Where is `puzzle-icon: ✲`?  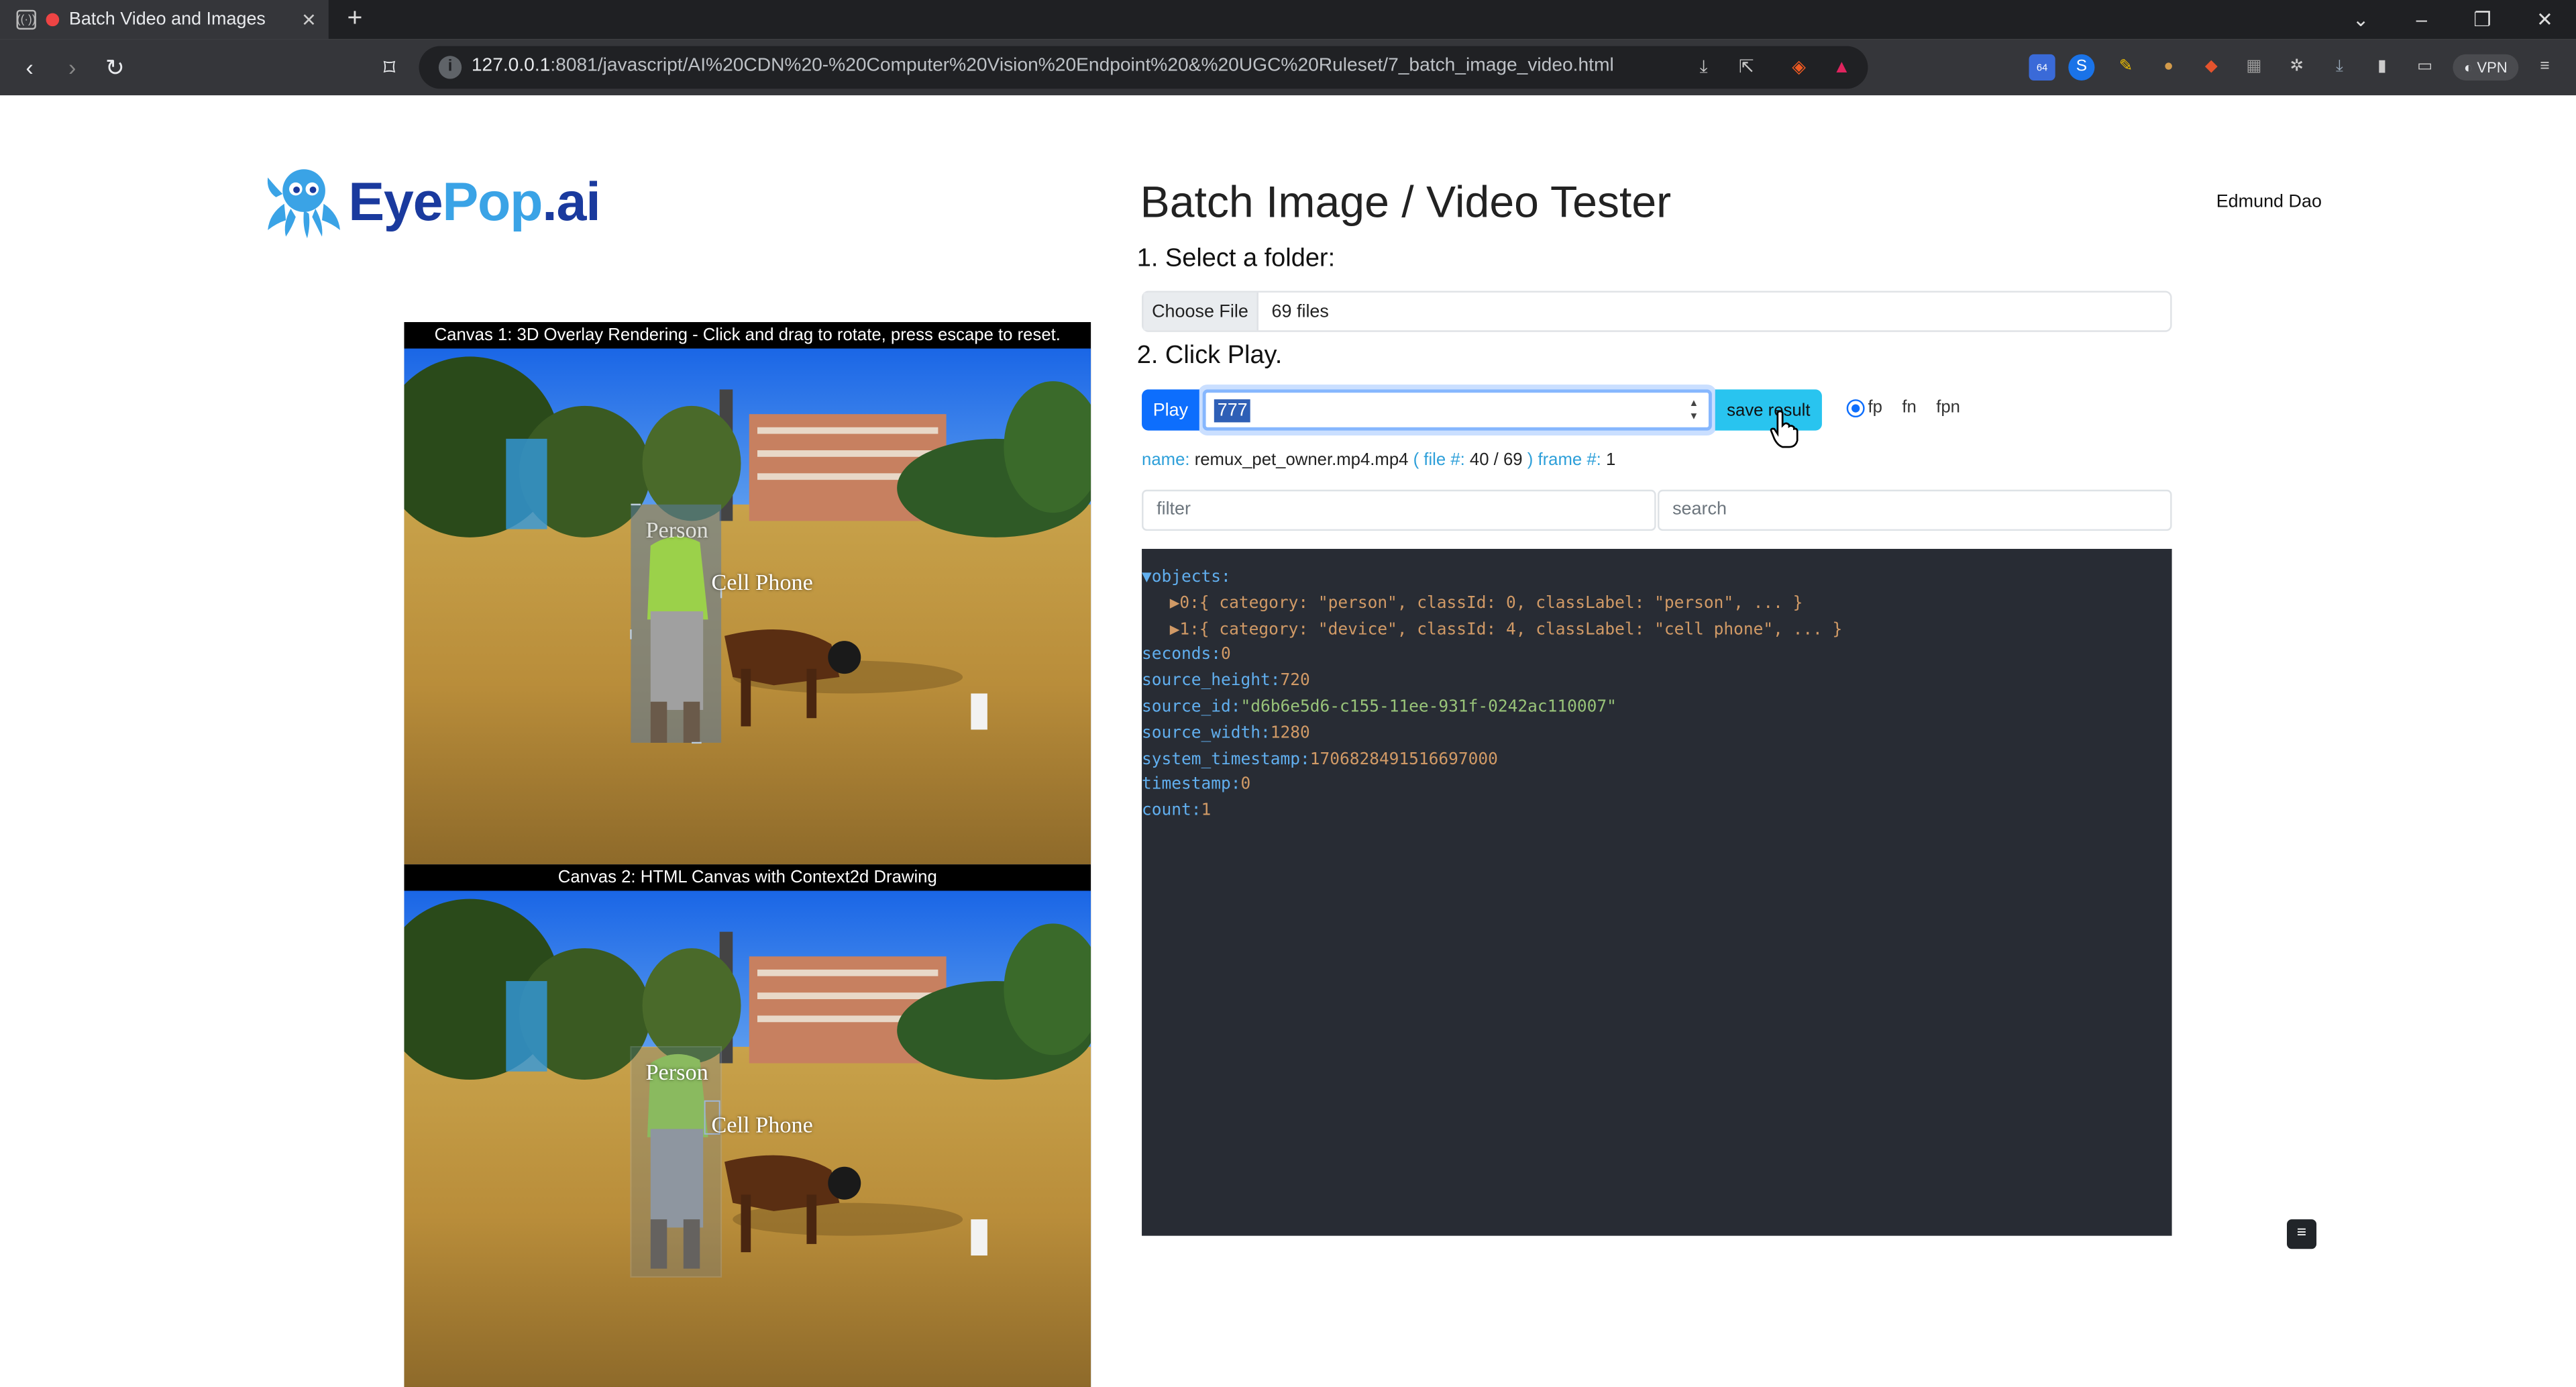
puzzle-icon: ✲ is located at coordinates (2297, 67).